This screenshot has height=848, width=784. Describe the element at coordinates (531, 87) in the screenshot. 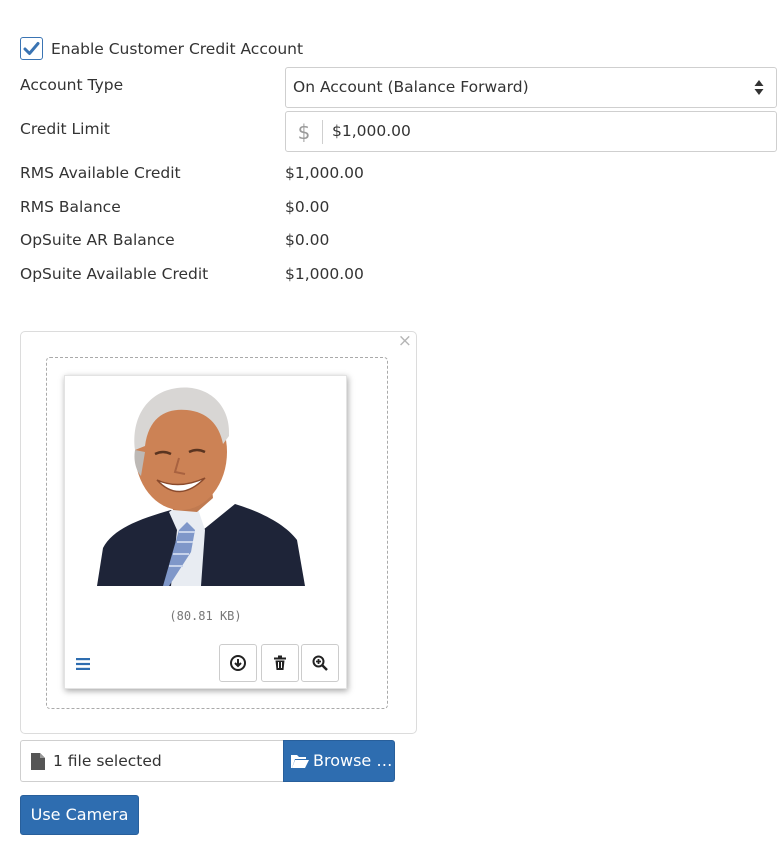

I see `account-type-select: On Account (Balance Forward)` at that location.